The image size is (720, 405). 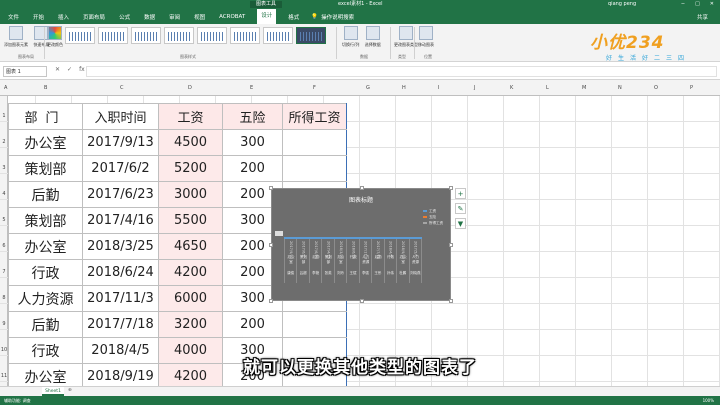 I want to click on cell: 300, so click(x=252, y=142).